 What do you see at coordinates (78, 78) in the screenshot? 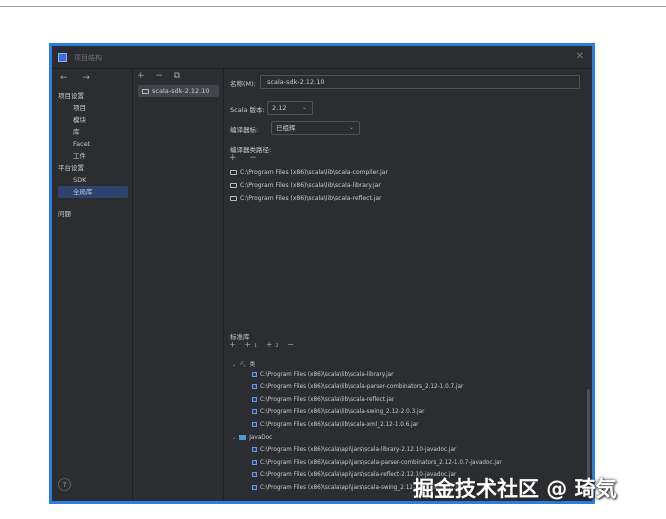
I see `back-forward-icons: ← →` at bounding box center [78, 78].